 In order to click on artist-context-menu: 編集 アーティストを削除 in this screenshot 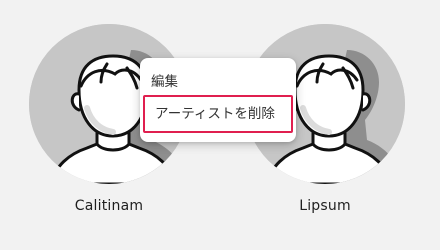, I will do `click(218, 100)`.